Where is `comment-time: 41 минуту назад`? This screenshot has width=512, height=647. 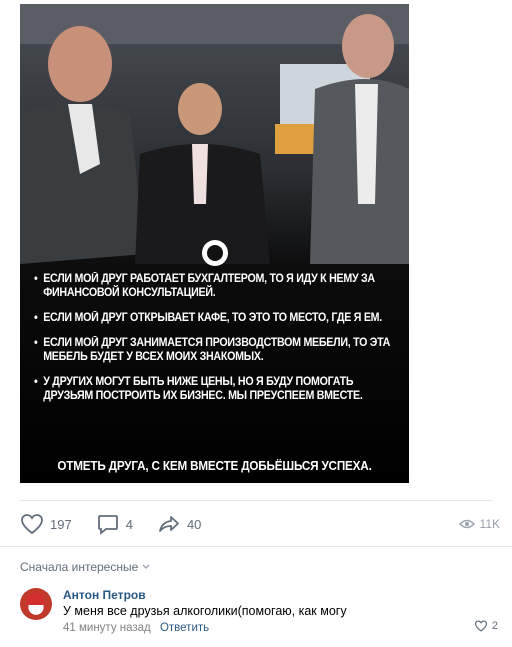 comment-time: 41 минуту назад is located at coordinates (107, 628).